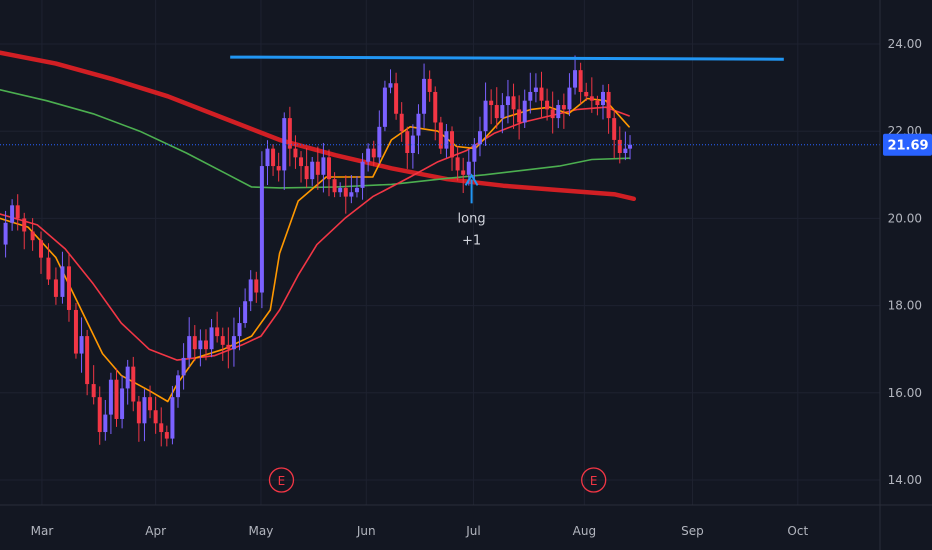 This screenshot has height=550, width=932. Describe the element at coordinates (905, 393) in the screenshot. I see `y-tick-label: 16.00` at that location.